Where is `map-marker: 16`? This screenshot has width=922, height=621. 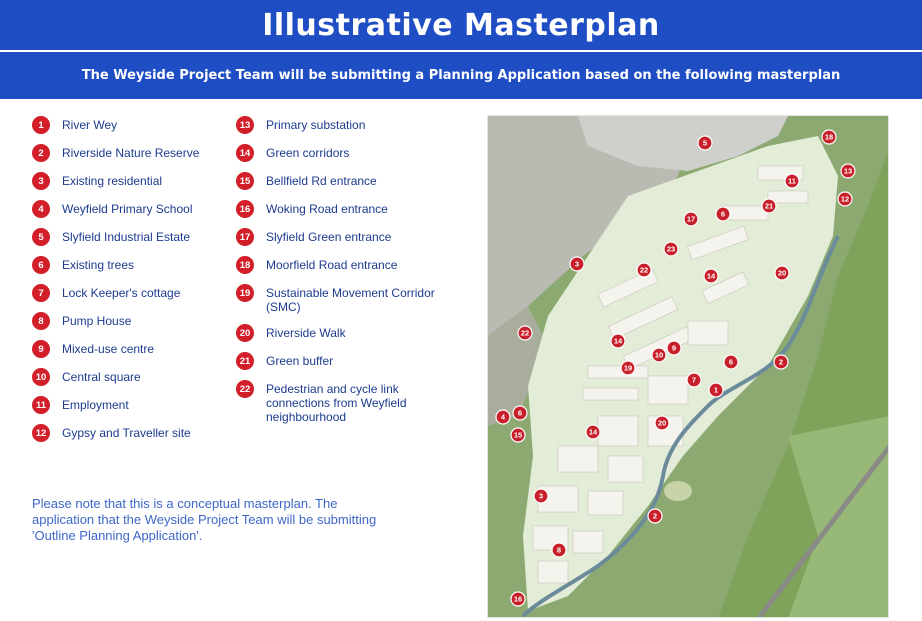 map-marker: 16 is located at coordinates (518, 599).